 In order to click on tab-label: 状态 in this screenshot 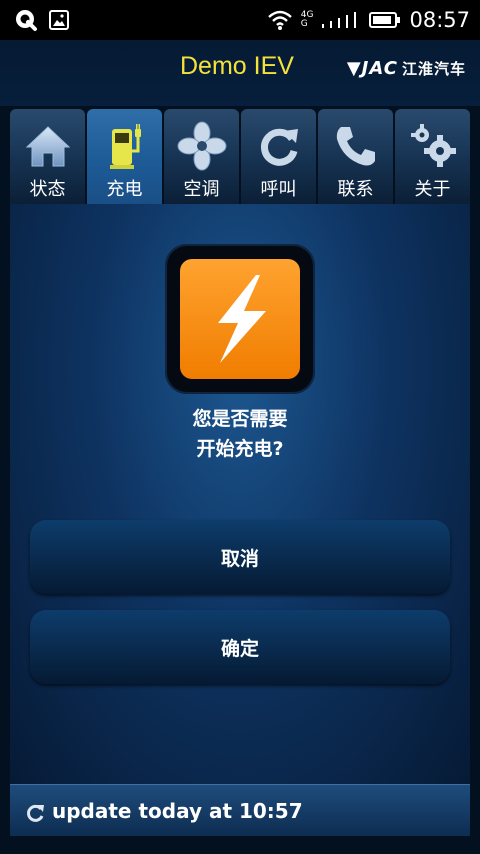, I will do `click(47, 189)`.